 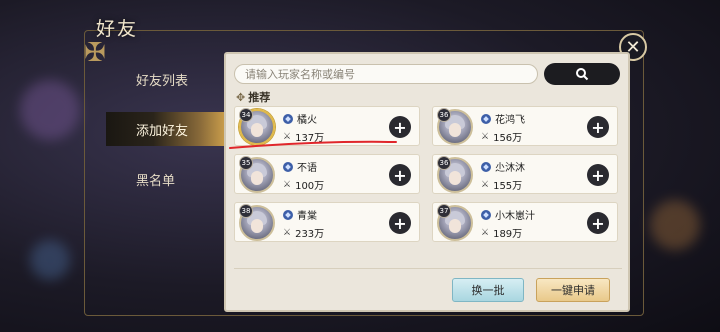 I want to click on avatar: 35, so click(x=257, y=174).